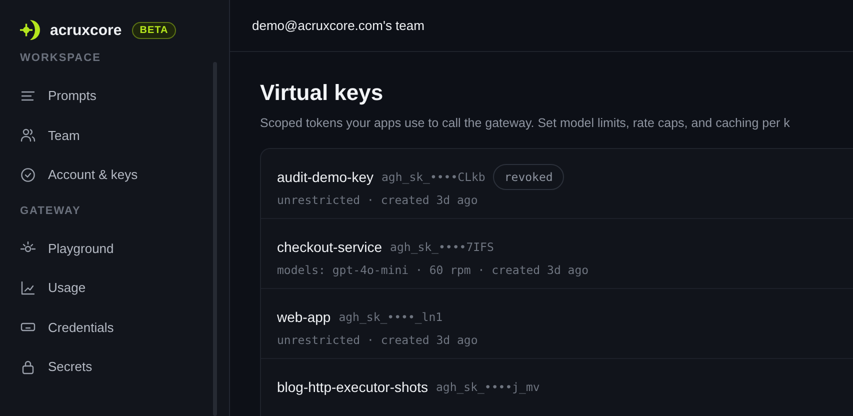 This screenshot has width=853, height=416. I want to click on key-name: audit-demo-key, so click(325, 177).